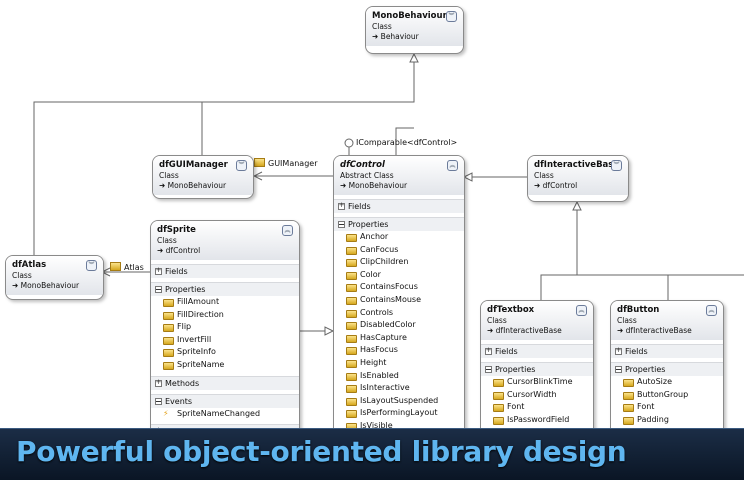  I want to click on property-item: ClipChildren, so click(399, 262).